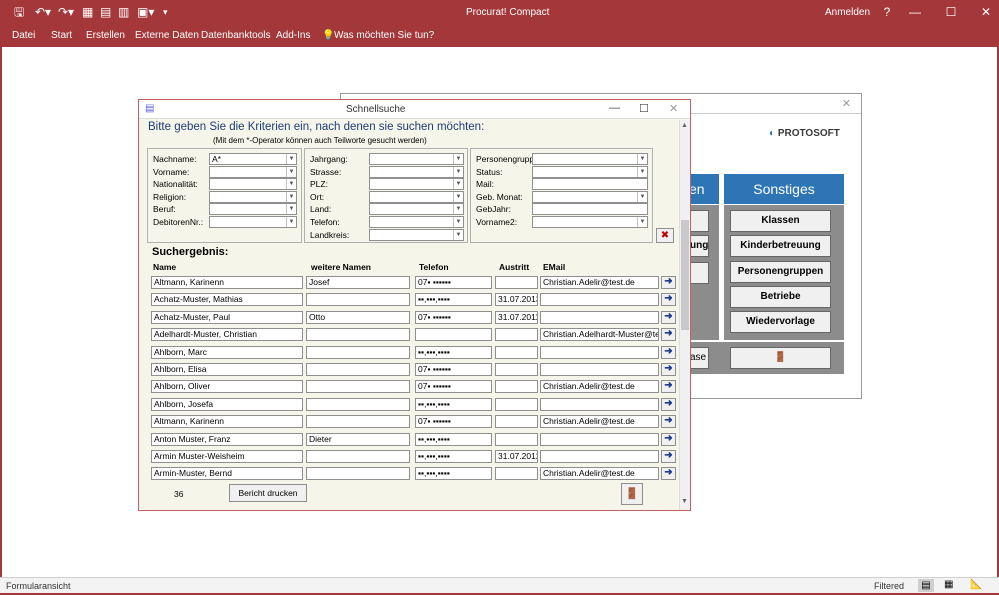 This screenshot has height=595, width=999. What do you see at coordinates (780, 246) in the screenshot?
I see `kinderbetreuung-button: Kinderbetreuung` at bounding box center [780, 246].